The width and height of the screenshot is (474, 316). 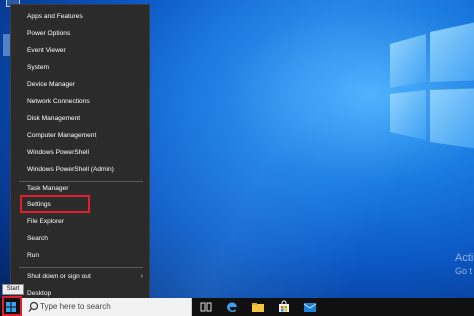 I want to click on menu-item-label: Windows PowerShell (Admin), so click(x=70, y=169).